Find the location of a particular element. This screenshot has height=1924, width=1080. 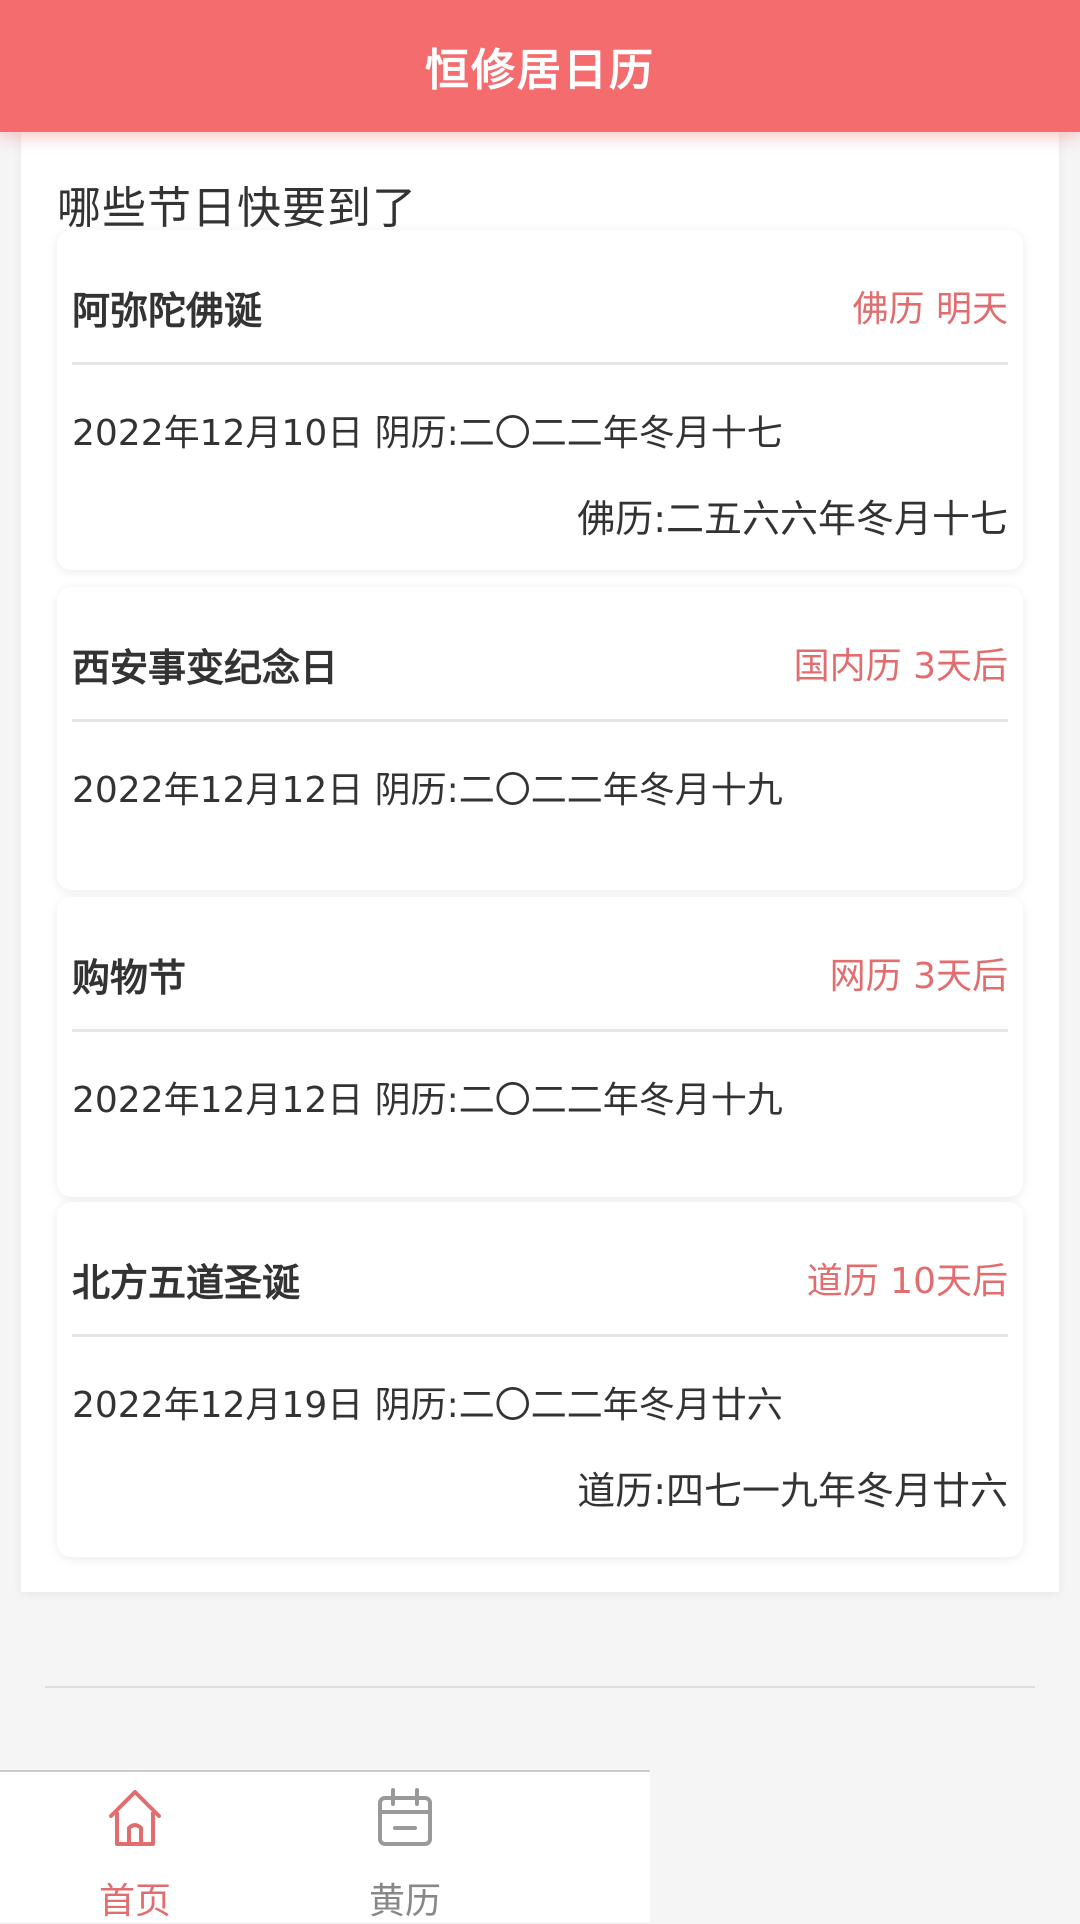

festival-card-header: 购物节 网历 3天后 is located at coordinates (540, 964).